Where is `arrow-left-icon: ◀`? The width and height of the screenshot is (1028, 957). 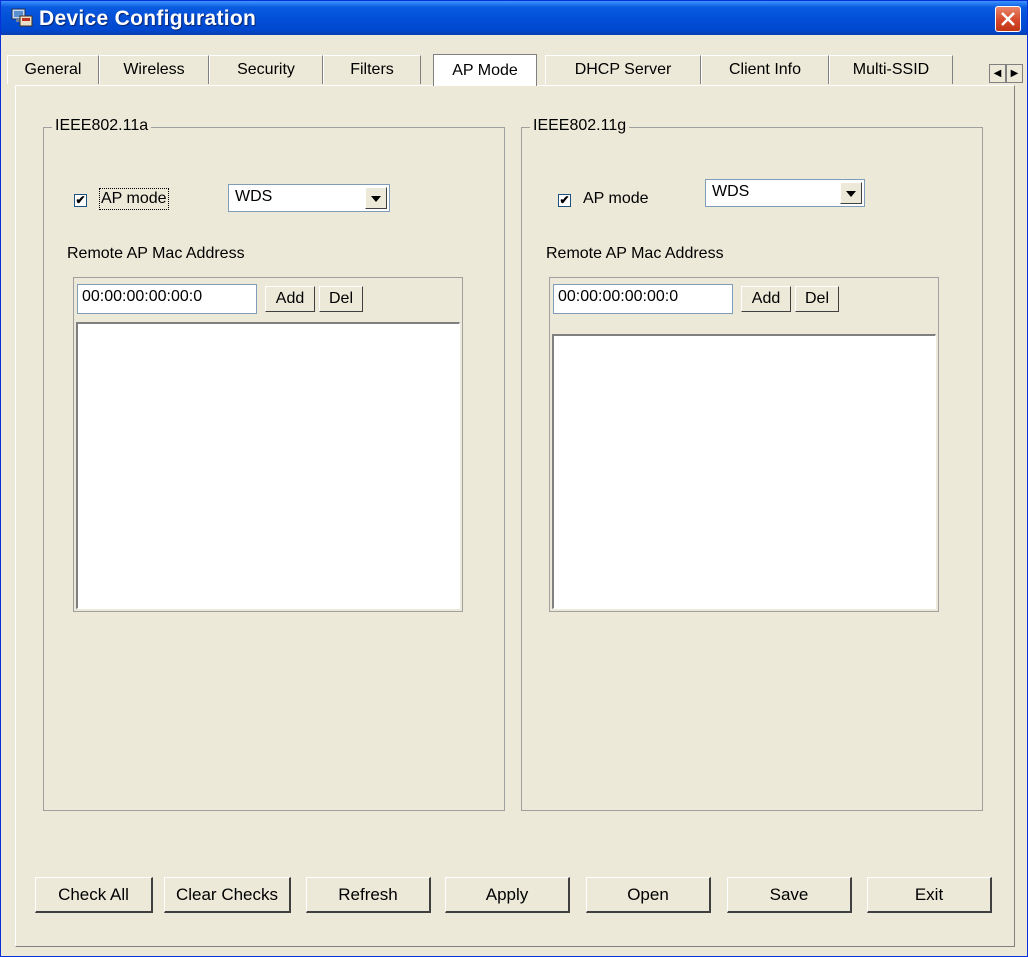 arrow-left-icon: ◀ is located at coordinates (997, 73).